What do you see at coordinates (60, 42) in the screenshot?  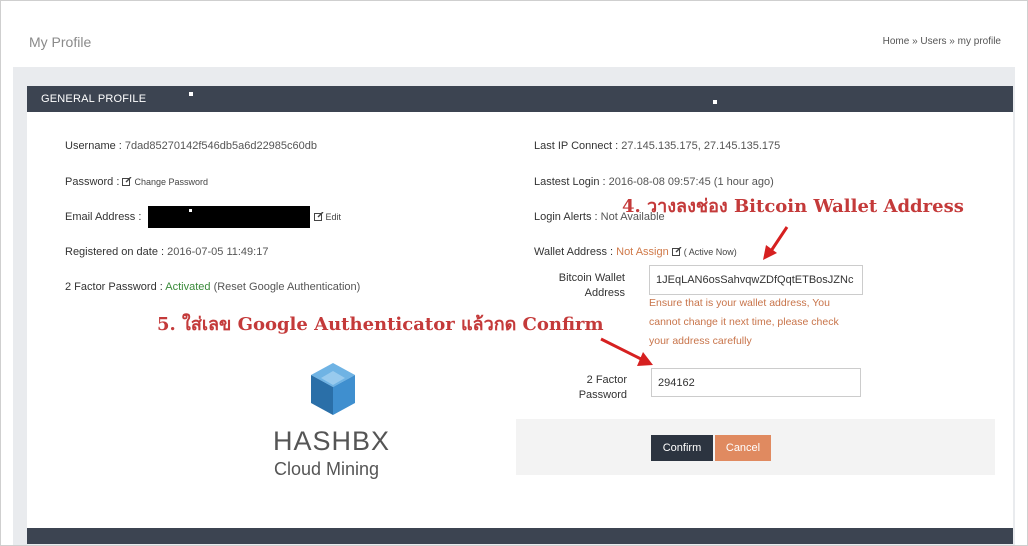 I see `page-title: My Profile` at bounding box center [60, 42].